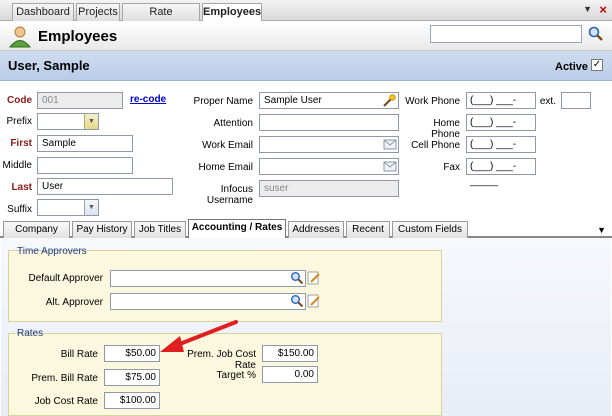 The image size is (612, 416). Describe the element at coordinates (430, 229) in the screenshot. I see `tab-custom-fields: Custom Fields` at that location.